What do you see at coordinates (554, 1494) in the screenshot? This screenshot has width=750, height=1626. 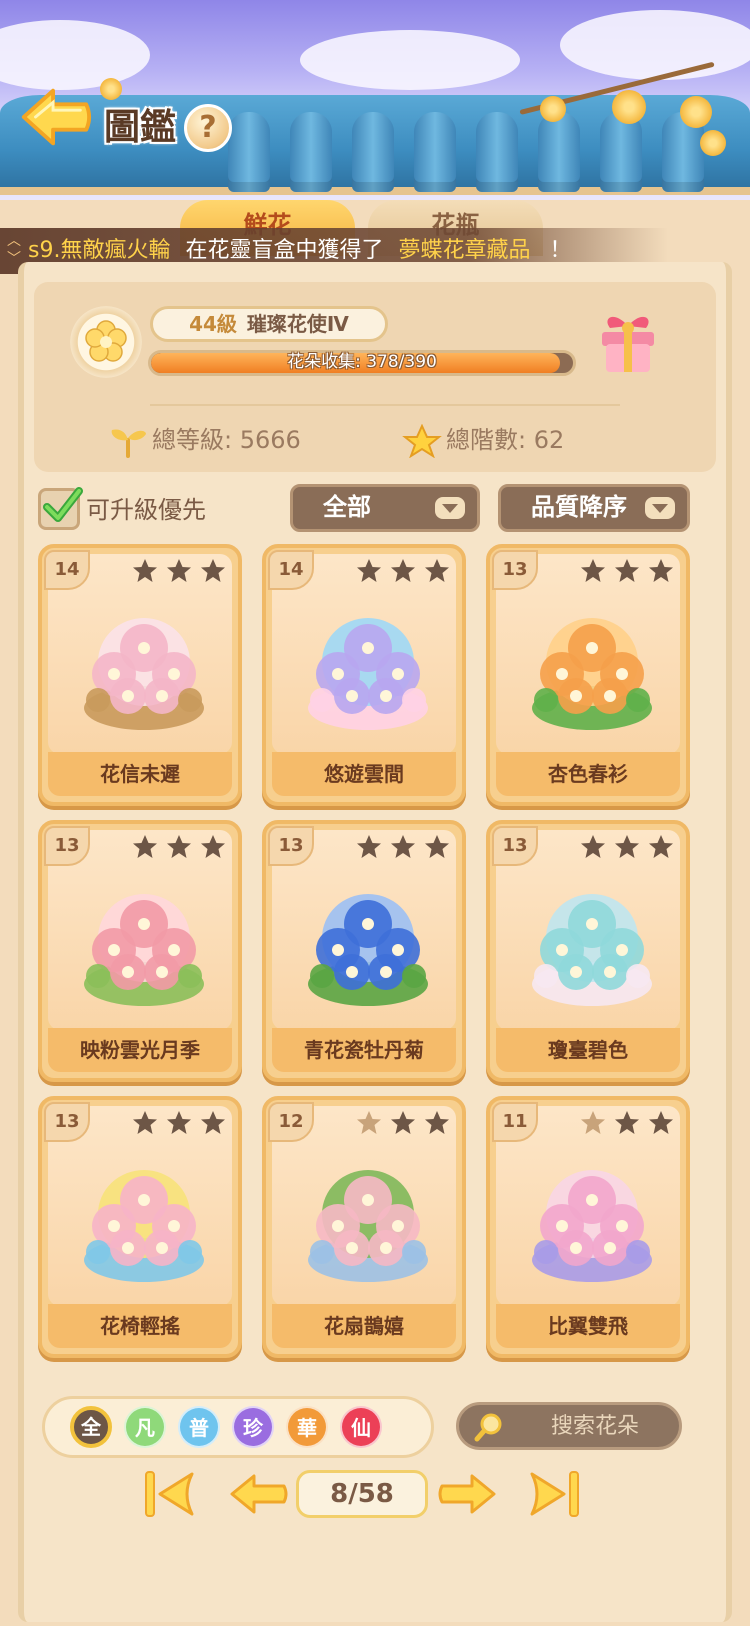 I see `last-page-button` at bounding box center [554, 1494].